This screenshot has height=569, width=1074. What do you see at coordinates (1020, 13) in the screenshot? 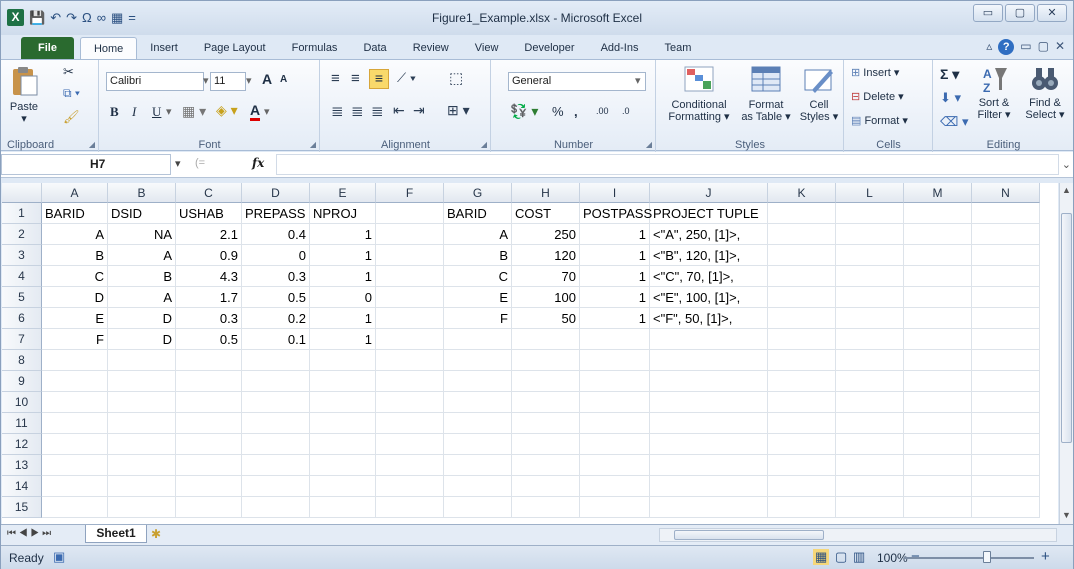
I see `restore-button: ▢` at bounding box center [1020, 13].